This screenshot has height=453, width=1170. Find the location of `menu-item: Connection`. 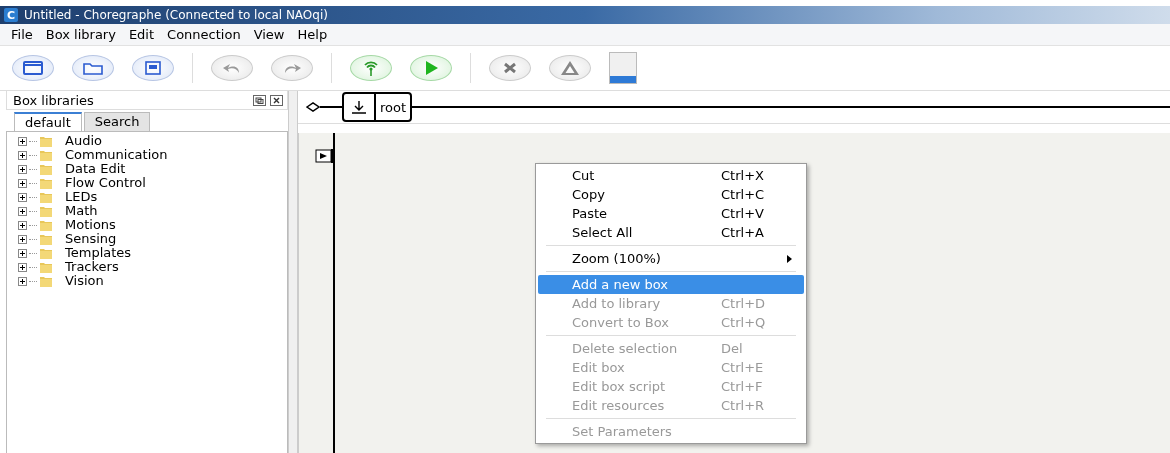

menu-item: Connection is located at coordinates (204, 34).